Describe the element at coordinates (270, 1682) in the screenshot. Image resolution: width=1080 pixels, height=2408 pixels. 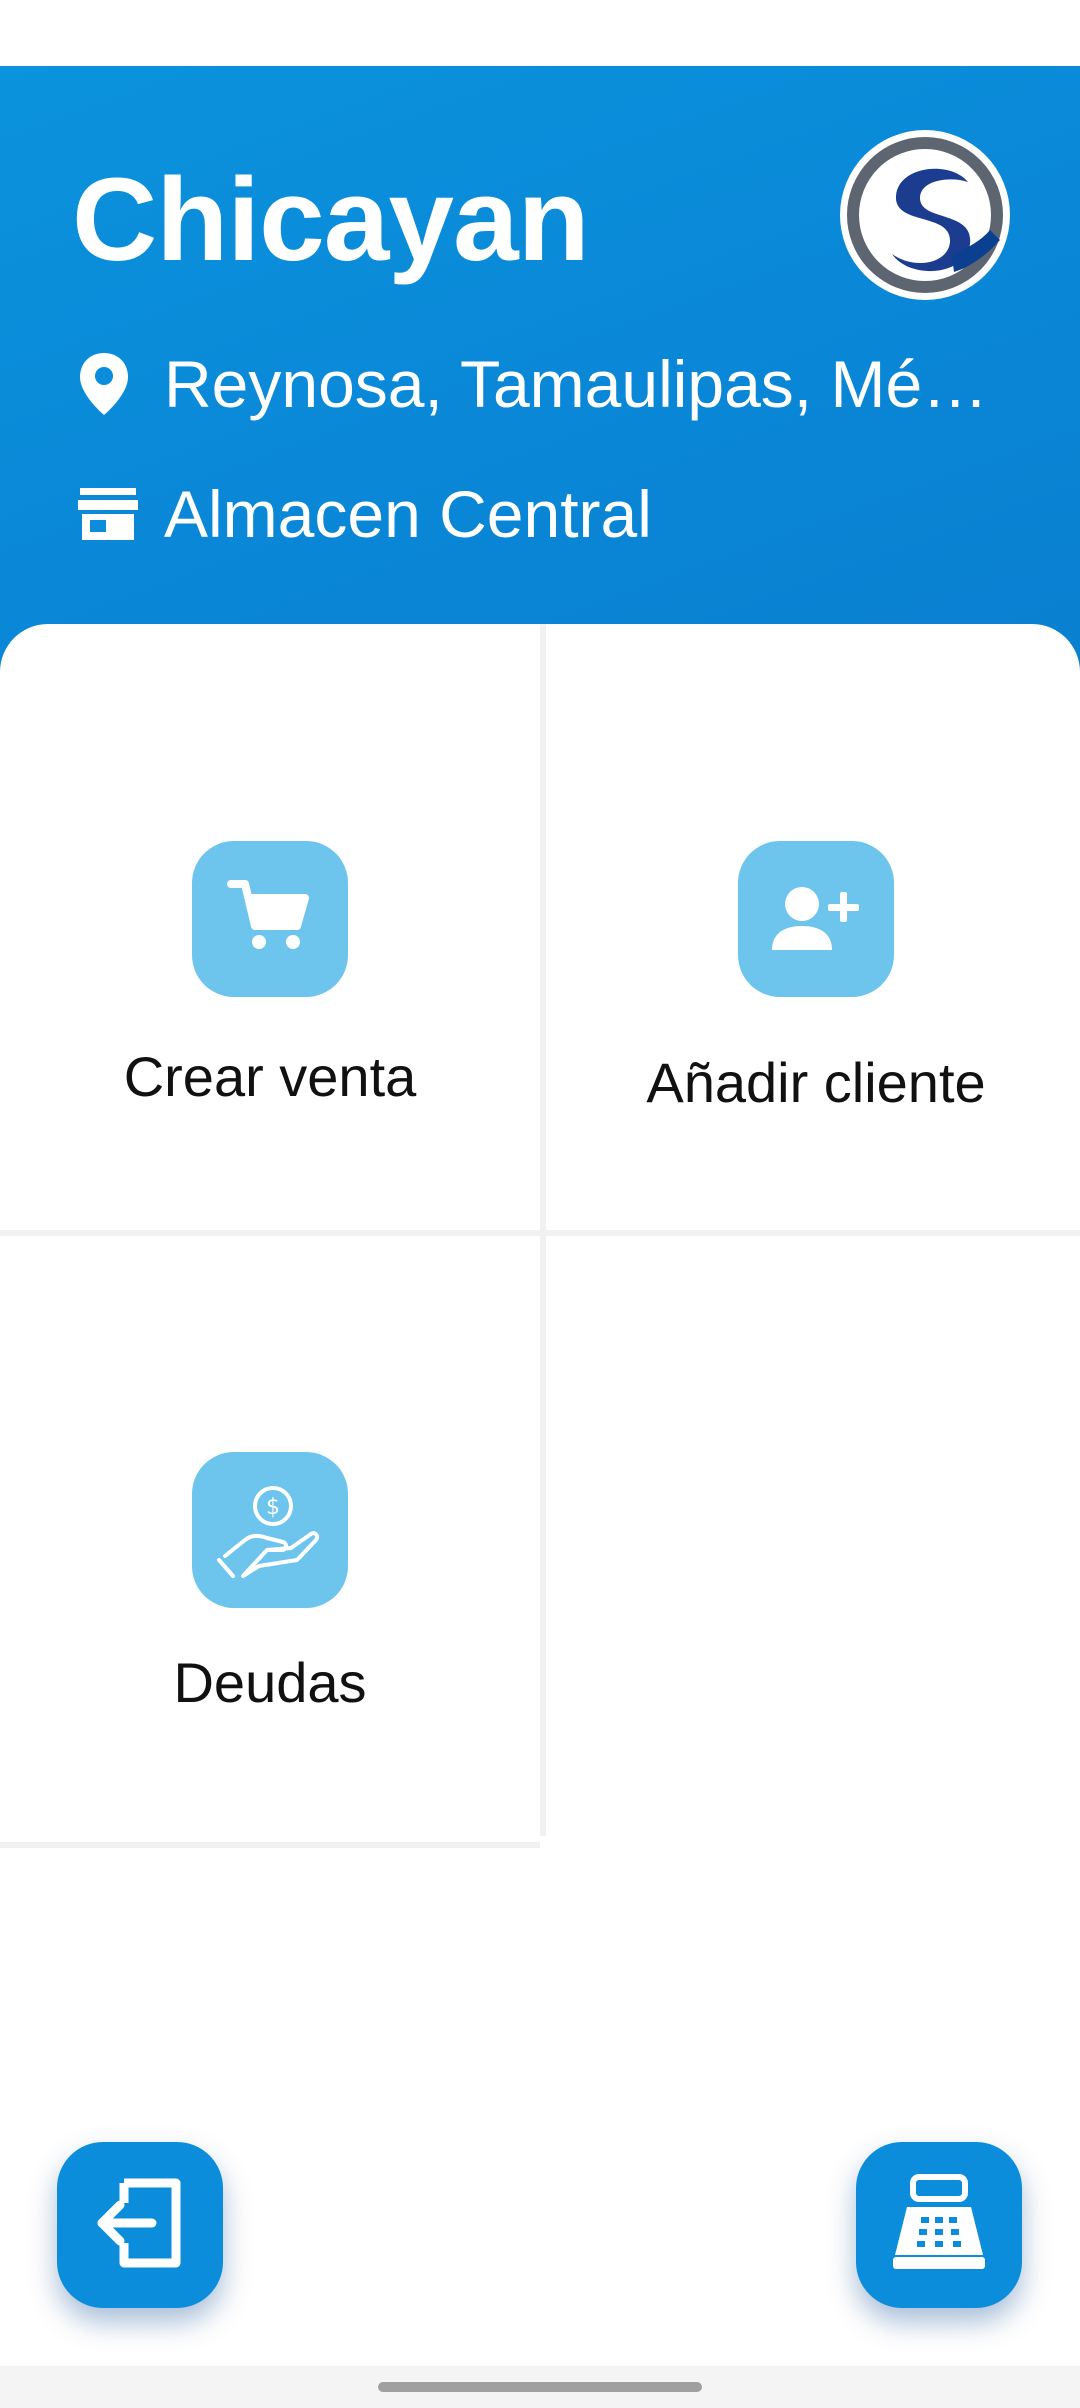
I see `debts-label: Deudas` at that location.